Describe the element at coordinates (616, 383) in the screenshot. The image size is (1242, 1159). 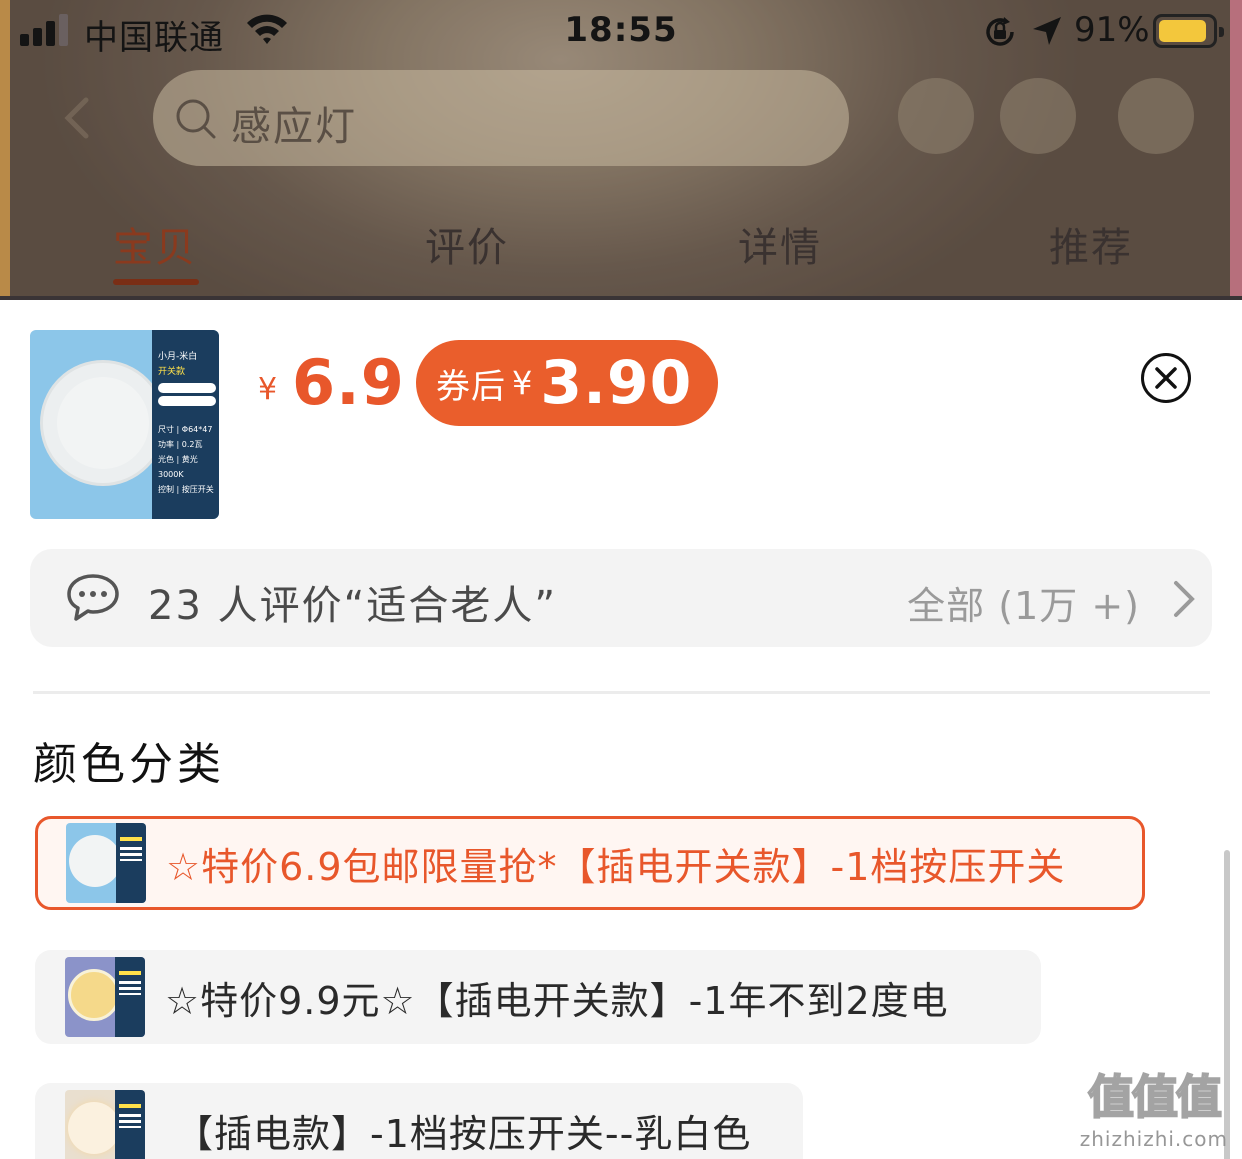
I see `coupon-price: 3.90` at that location.